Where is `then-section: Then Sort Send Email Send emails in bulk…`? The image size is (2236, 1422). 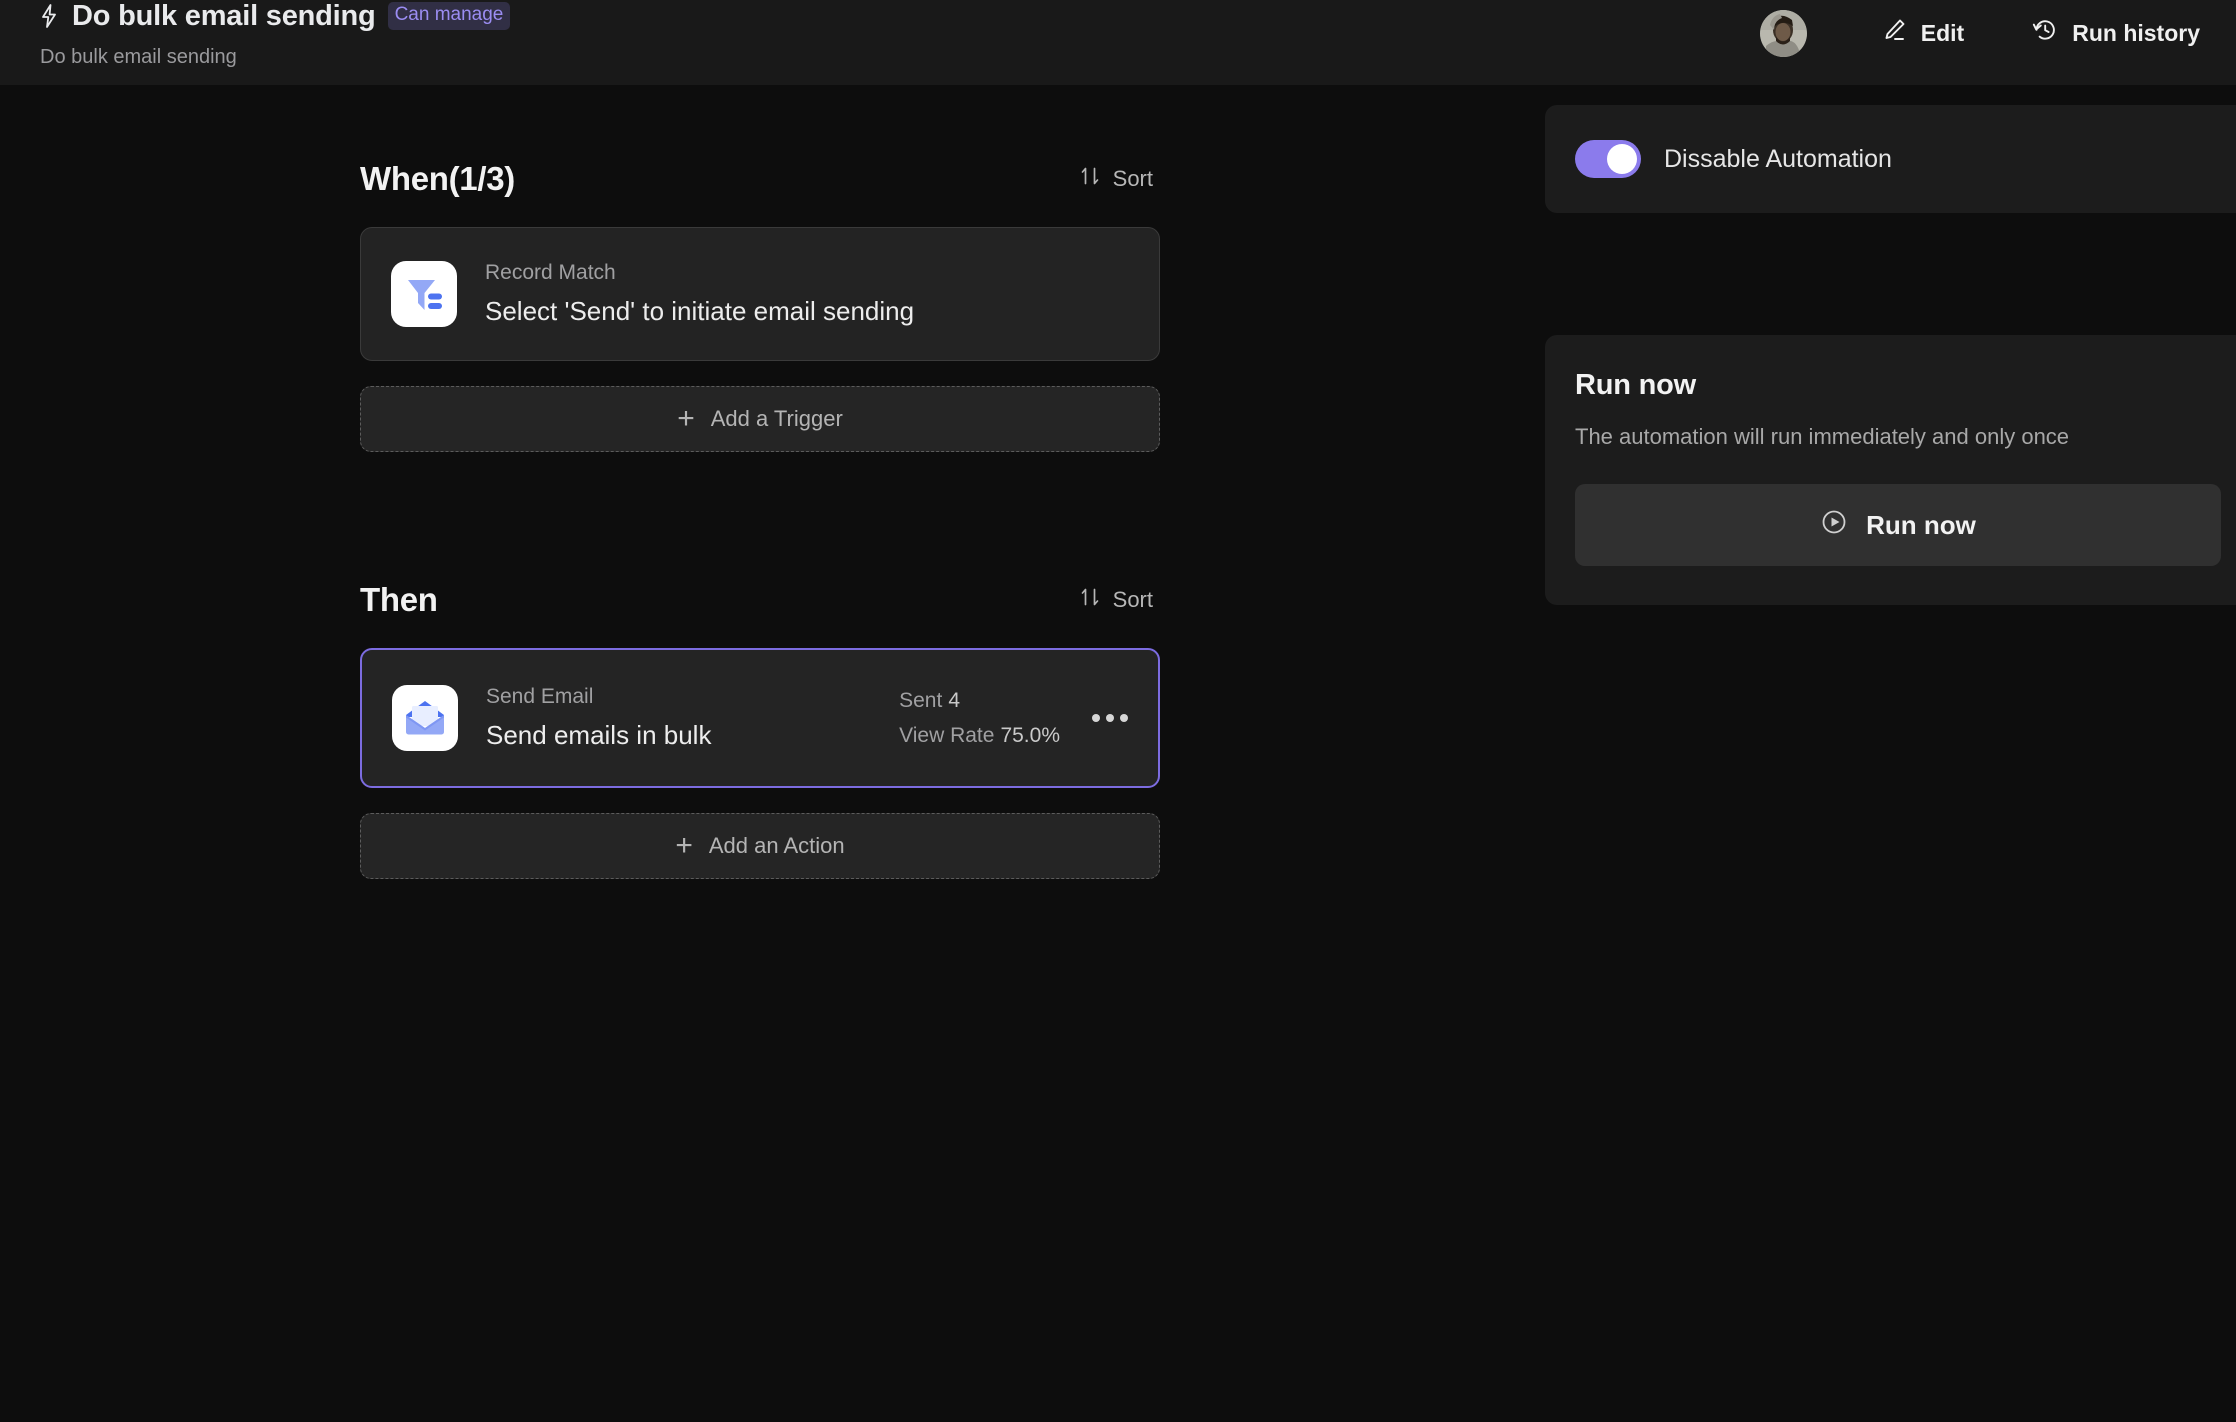 then-section: Then Sort Send Email Send emails in bulk… is located at coordinates (760, 728).